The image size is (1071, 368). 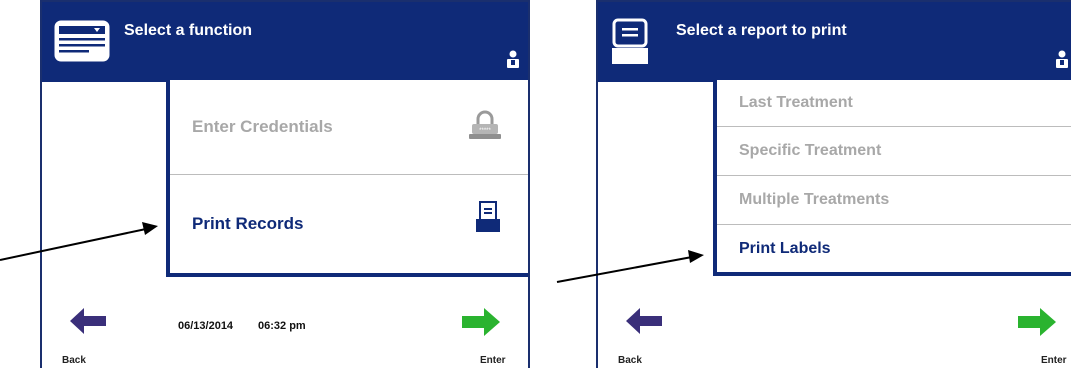 What do you see at coordinates (188, 30) in the screenshot?
I see `page-title: Select a function` at bounding box center [188, 30].